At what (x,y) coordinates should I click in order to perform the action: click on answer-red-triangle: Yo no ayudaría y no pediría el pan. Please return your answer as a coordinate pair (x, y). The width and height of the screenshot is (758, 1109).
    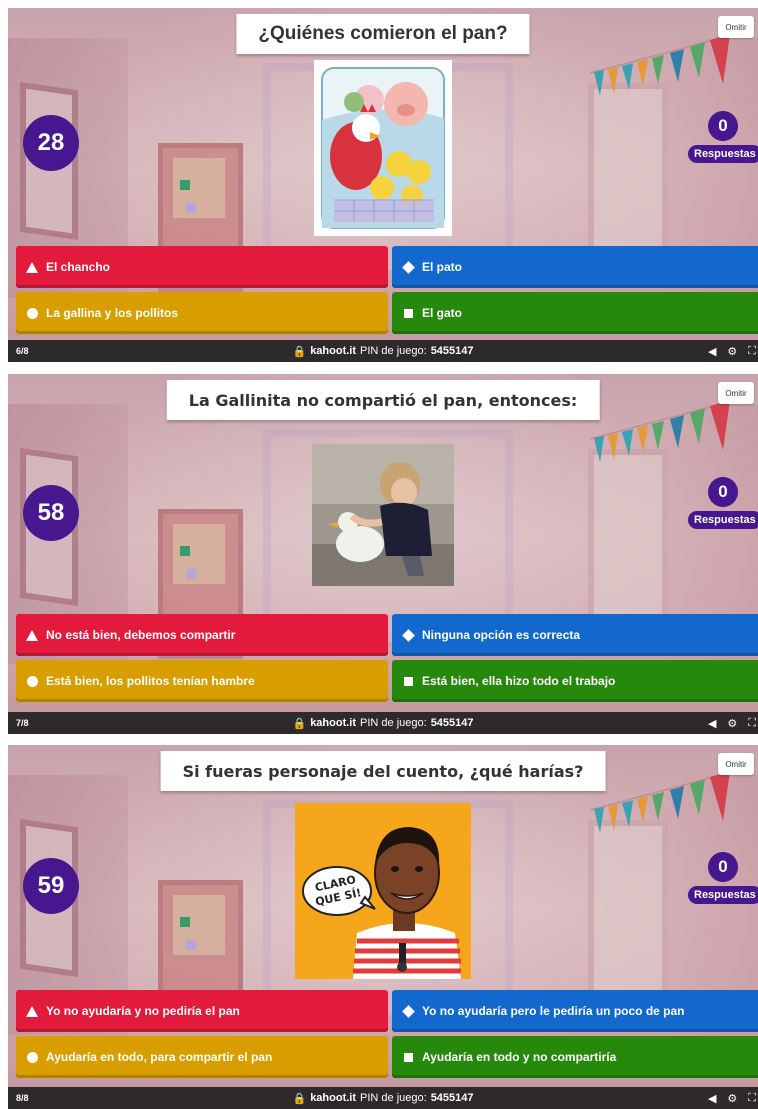
    Looking at the image, I should click on (202, 1011).